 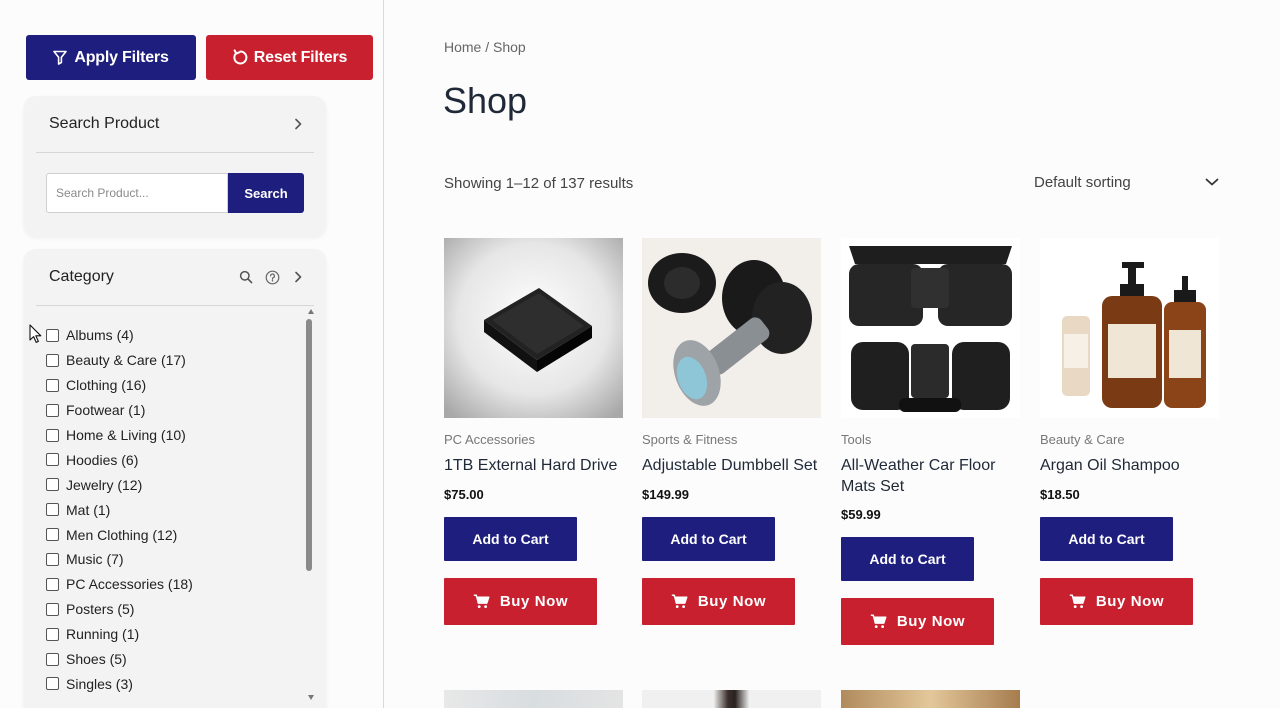 I want to click on category-item: Men Clothing (12), so click(x=176, y=534).